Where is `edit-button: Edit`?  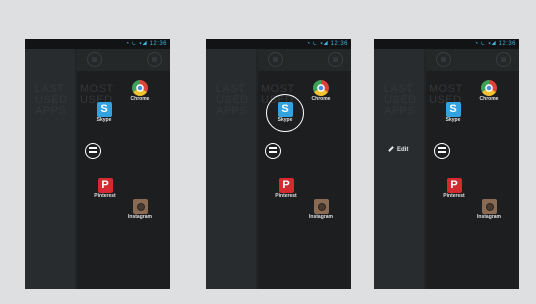
edit-button: Edit is located at coordinates (398, 149).